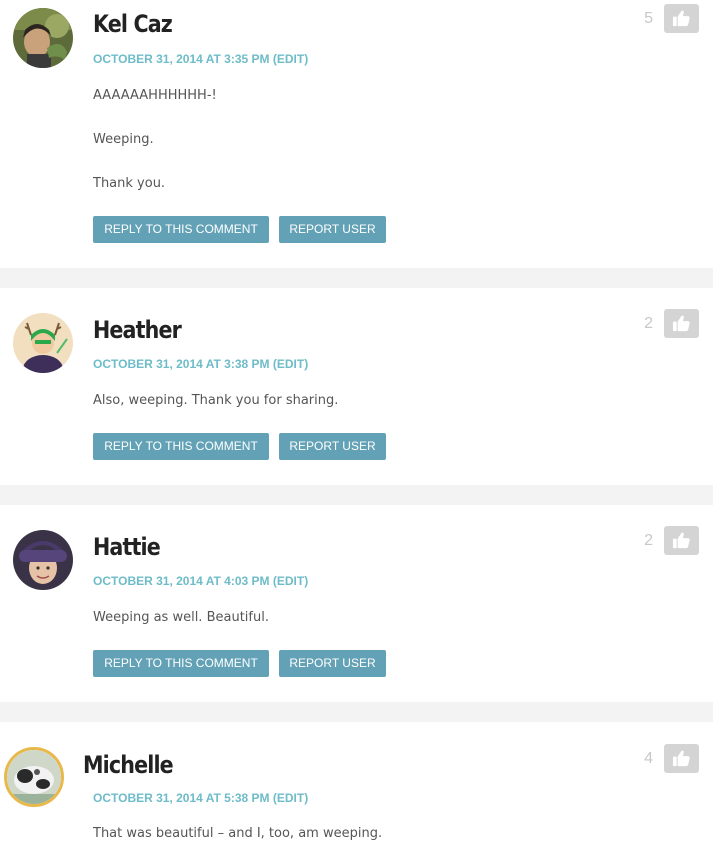 The image size is (713, 845). What do you see at coordinates (648, 758) in the screenshot?
I see `like-count: 4` at bounding box center [648, 758].